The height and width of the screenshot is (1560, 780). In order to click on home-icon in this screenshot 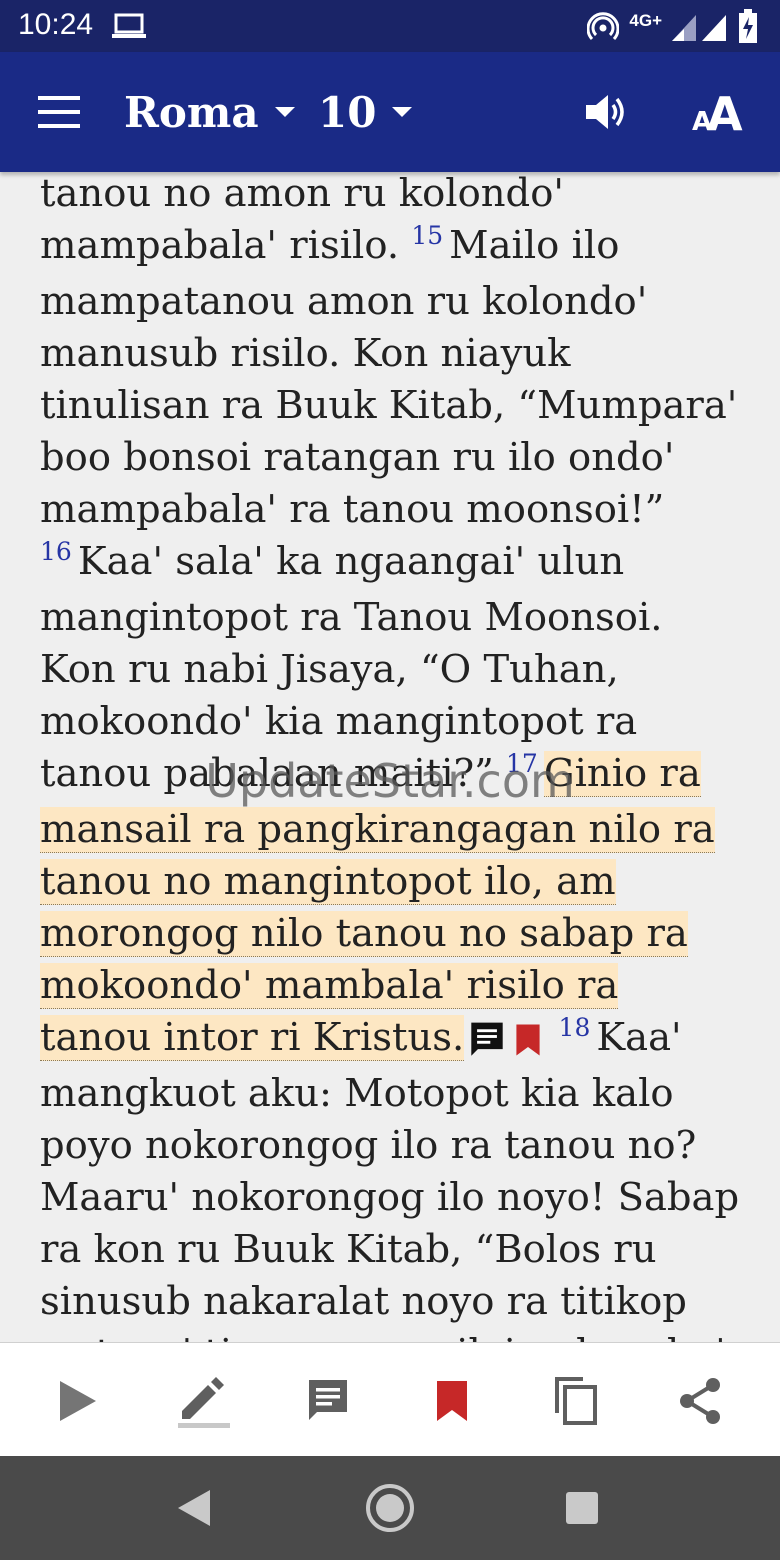, I will do `click(390, 1508)`.